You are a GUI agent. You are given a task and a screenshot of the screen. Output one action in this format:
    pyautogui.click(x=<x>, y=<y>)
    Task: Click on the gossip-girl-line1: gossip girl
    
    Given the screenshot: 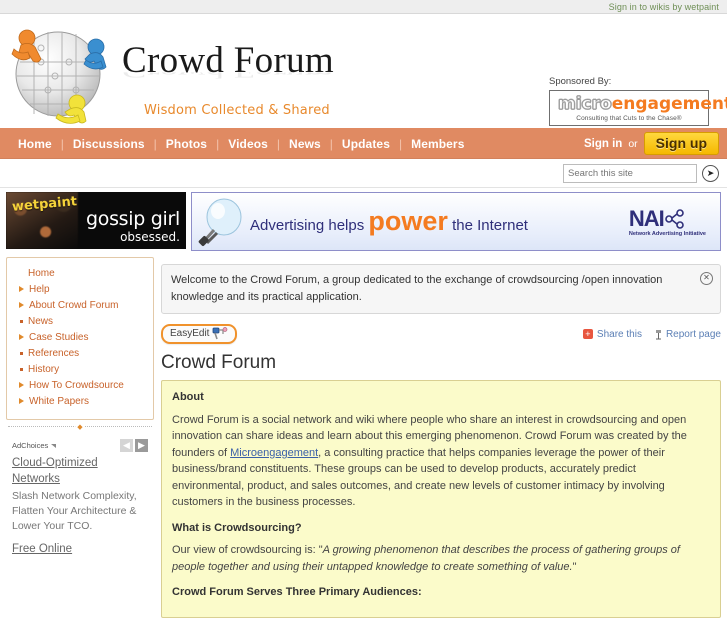 What is the action you would take?
    pyautogui.click(x=133, y=219)
    